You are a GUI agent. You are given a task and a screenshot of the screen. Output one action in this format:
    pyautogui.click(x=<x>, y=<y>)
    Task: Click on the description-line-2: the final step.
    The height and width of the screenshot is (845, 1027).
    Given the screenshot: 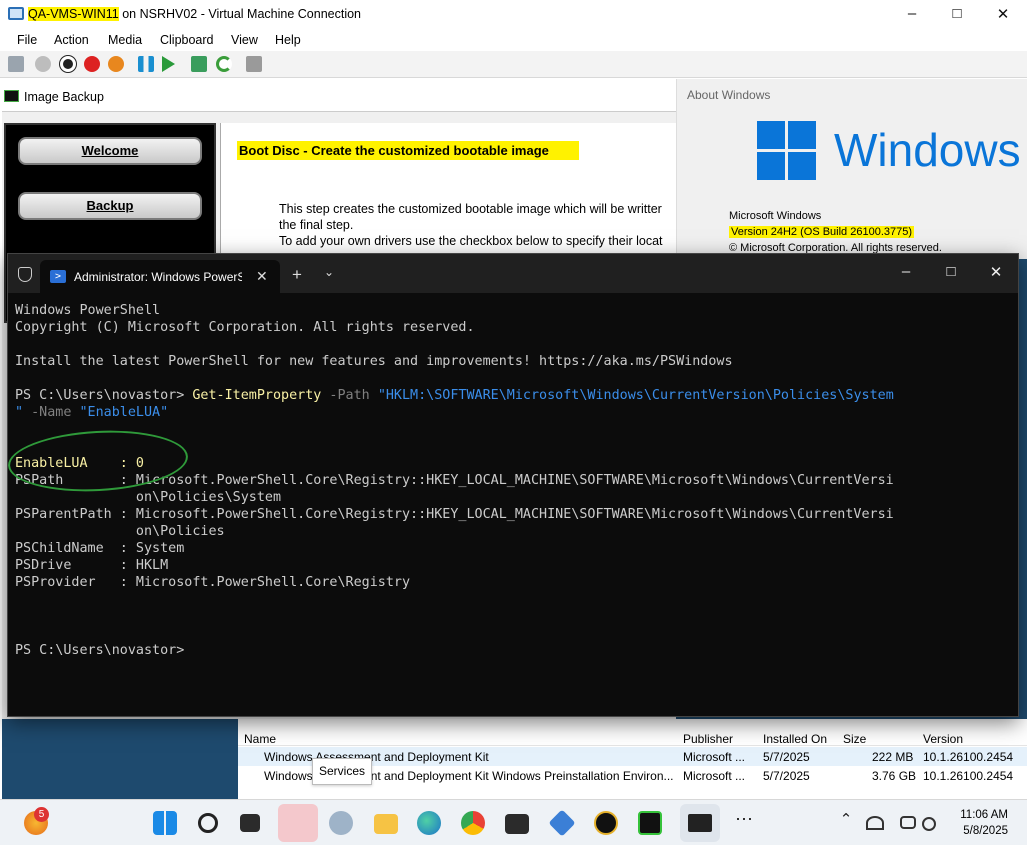 What is the action you would take?
    pyautogui.click(x=316, y=225)
    